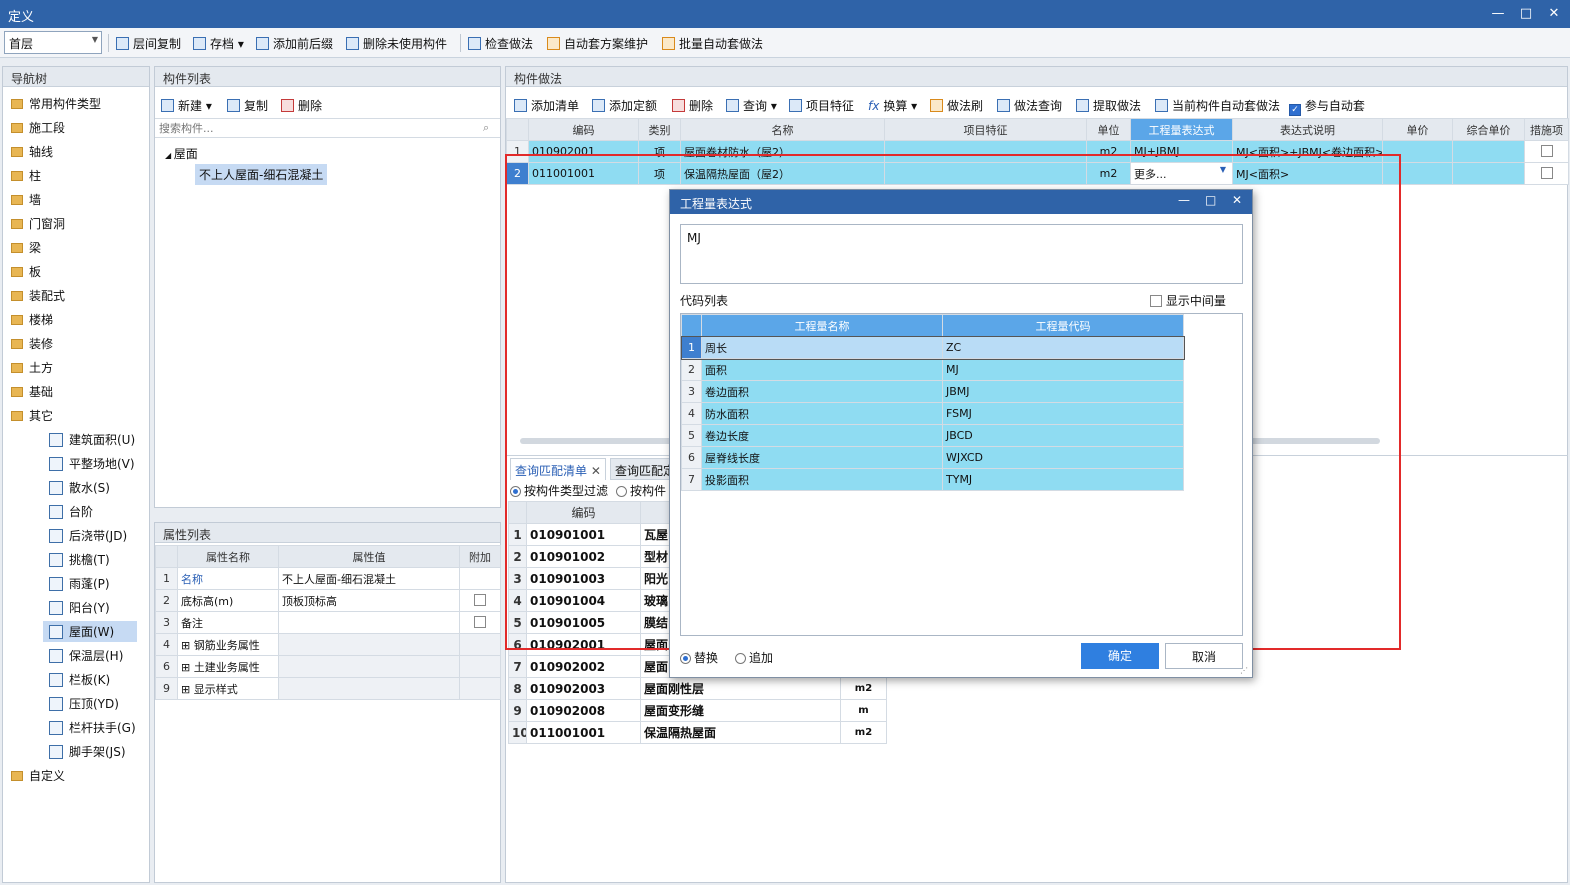  Describe the element at coordinates (328, 578) in the screenshot. I see `table-row: 1 名称 不上人屋面-细石混凝土` at that location.